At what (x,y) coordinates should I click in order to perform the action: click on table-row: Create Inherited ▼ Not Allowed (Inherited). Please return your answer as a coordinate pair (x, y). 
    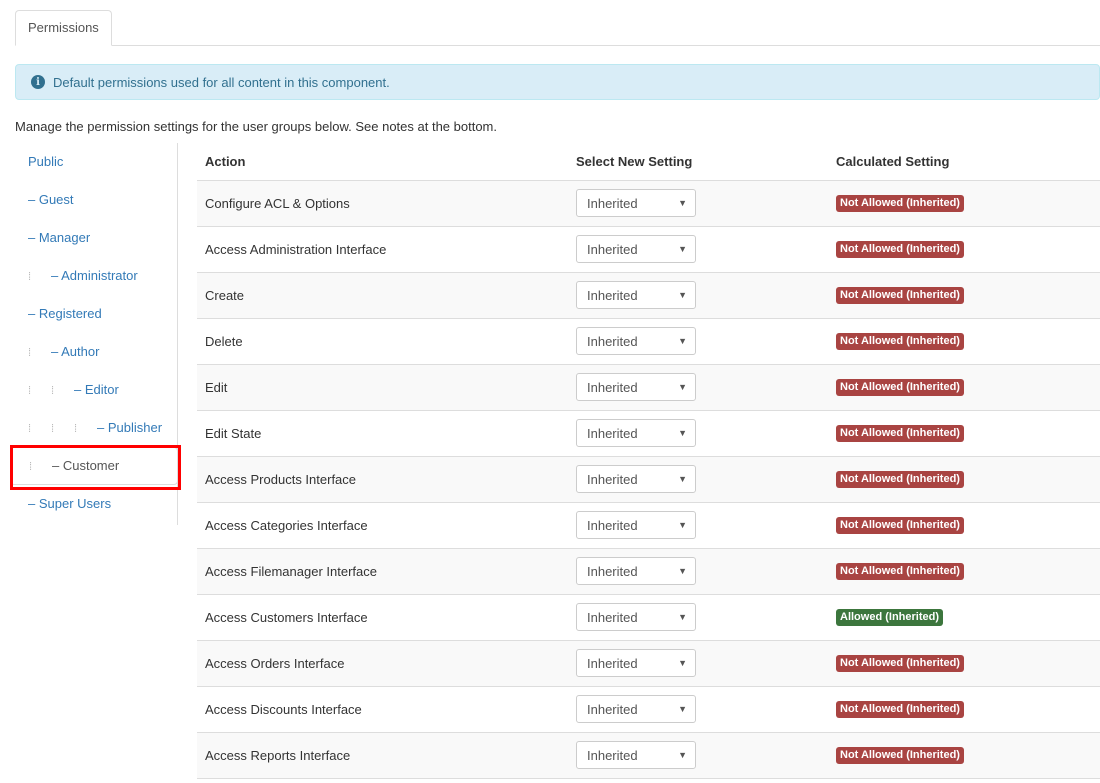
    Looking at the image, I should click on (648, 295).